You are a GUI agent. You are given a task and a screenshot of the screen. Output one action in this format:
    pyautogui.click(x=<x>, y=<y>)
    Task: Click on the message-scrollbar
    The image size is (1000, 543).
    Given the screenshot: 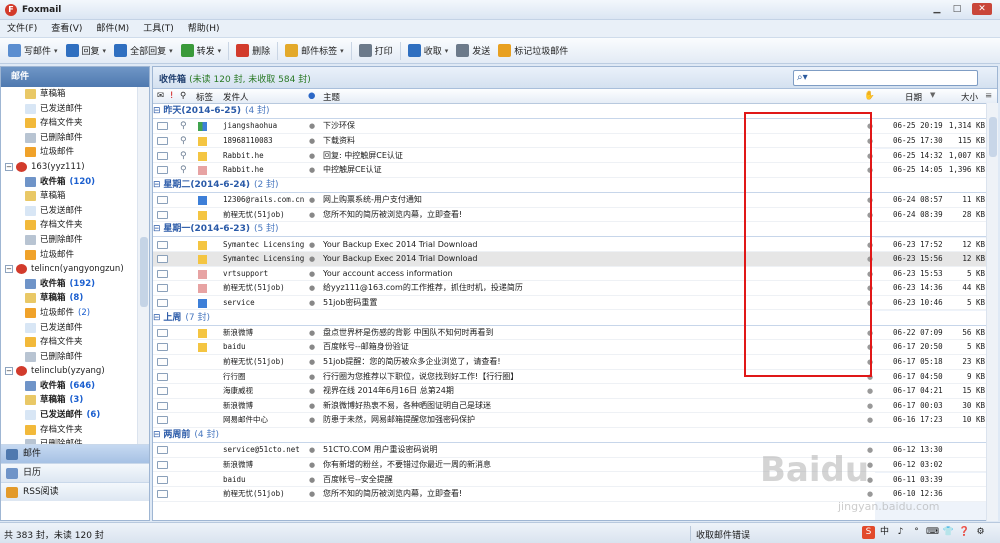 What is the action you would take?
    pyautogui.click(x=992, y=312)
    